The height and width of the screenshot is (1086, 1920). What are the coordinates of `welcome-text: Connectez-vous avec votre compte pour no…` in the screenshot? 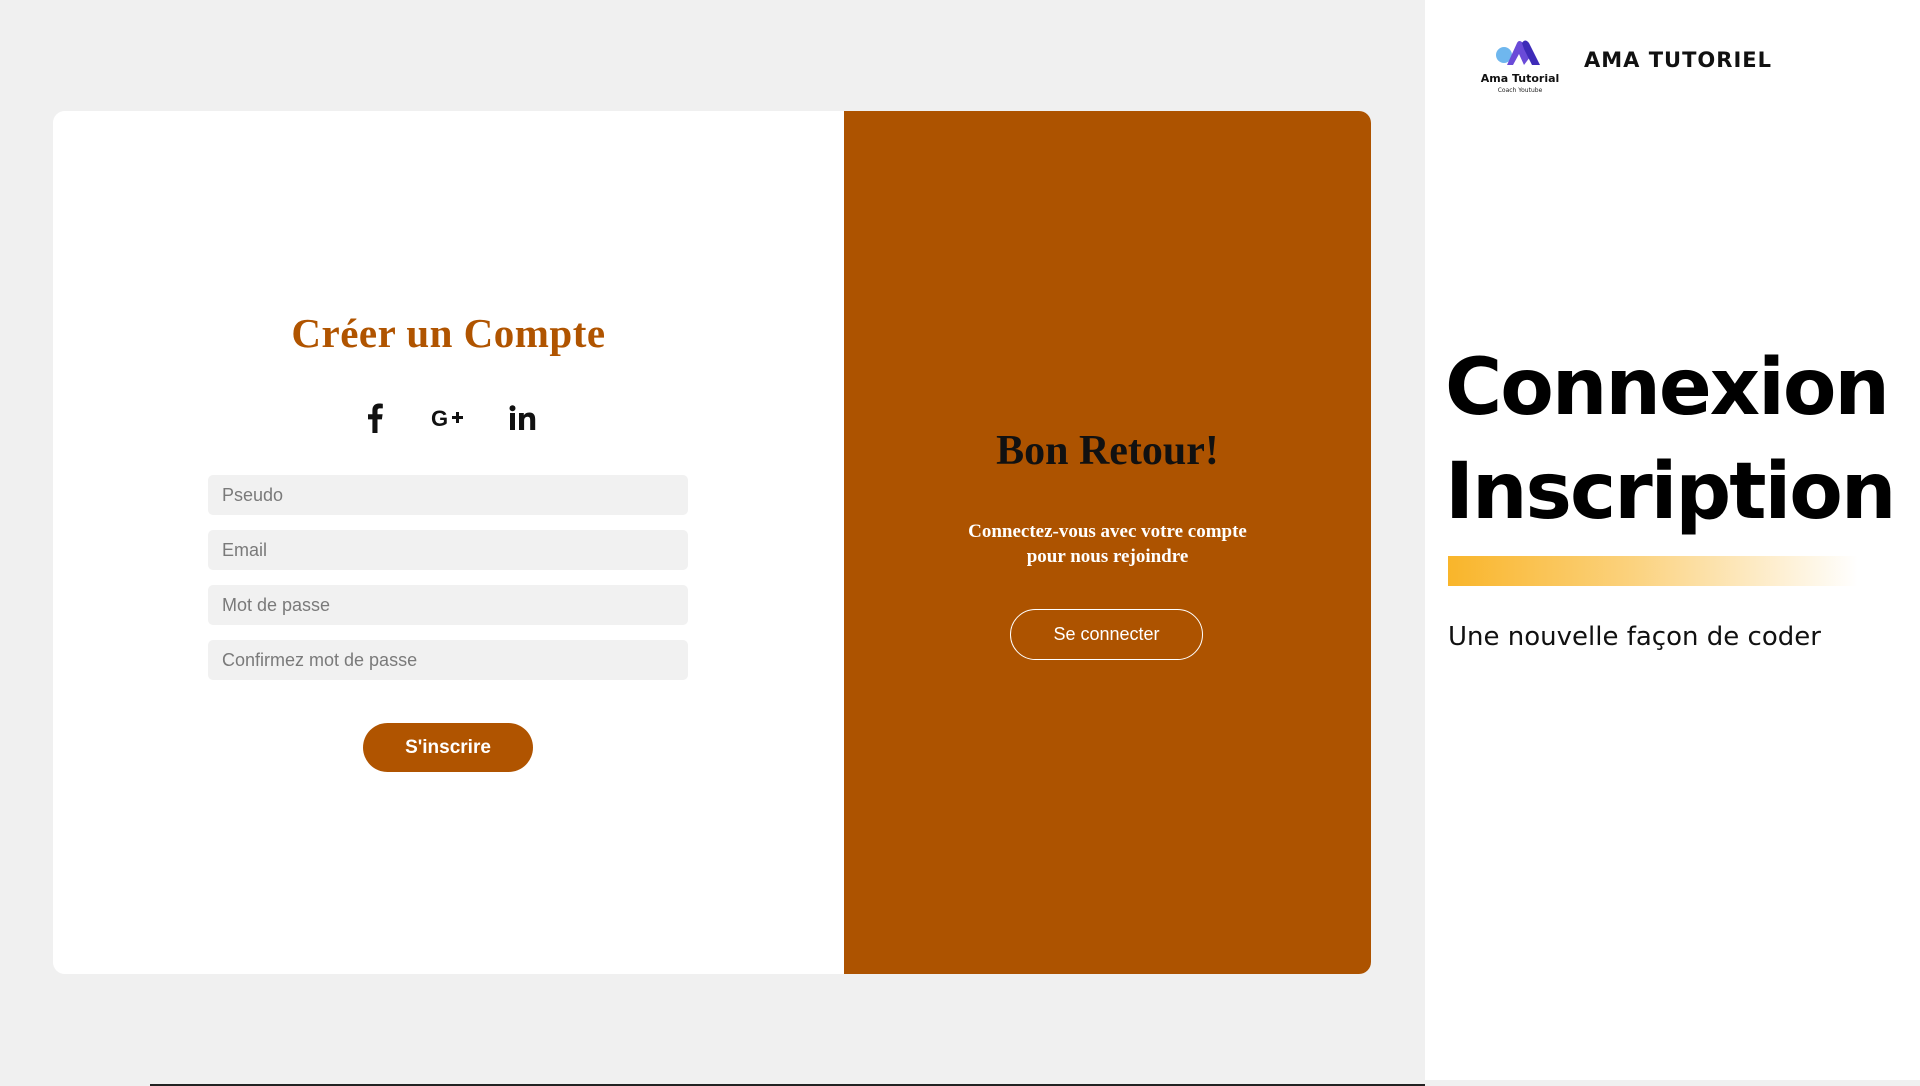 It's located at (1107, 544).